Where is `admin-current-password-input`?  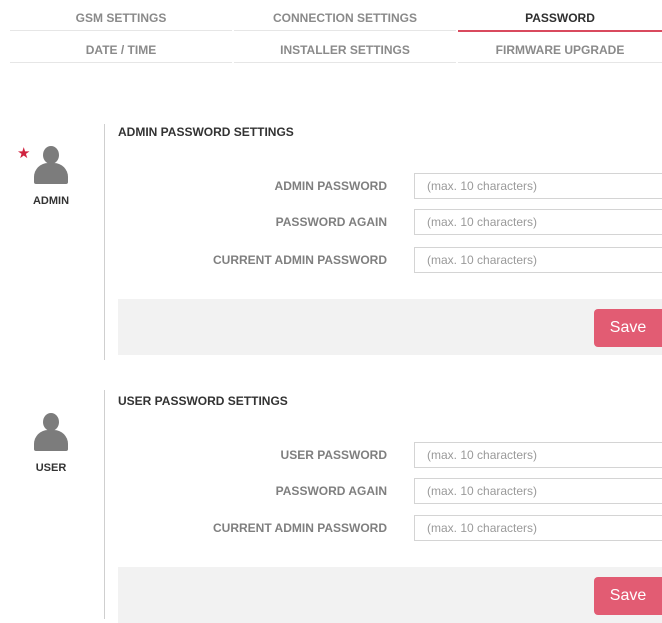
admin-current-password-input is located at coordinates (538, 260).